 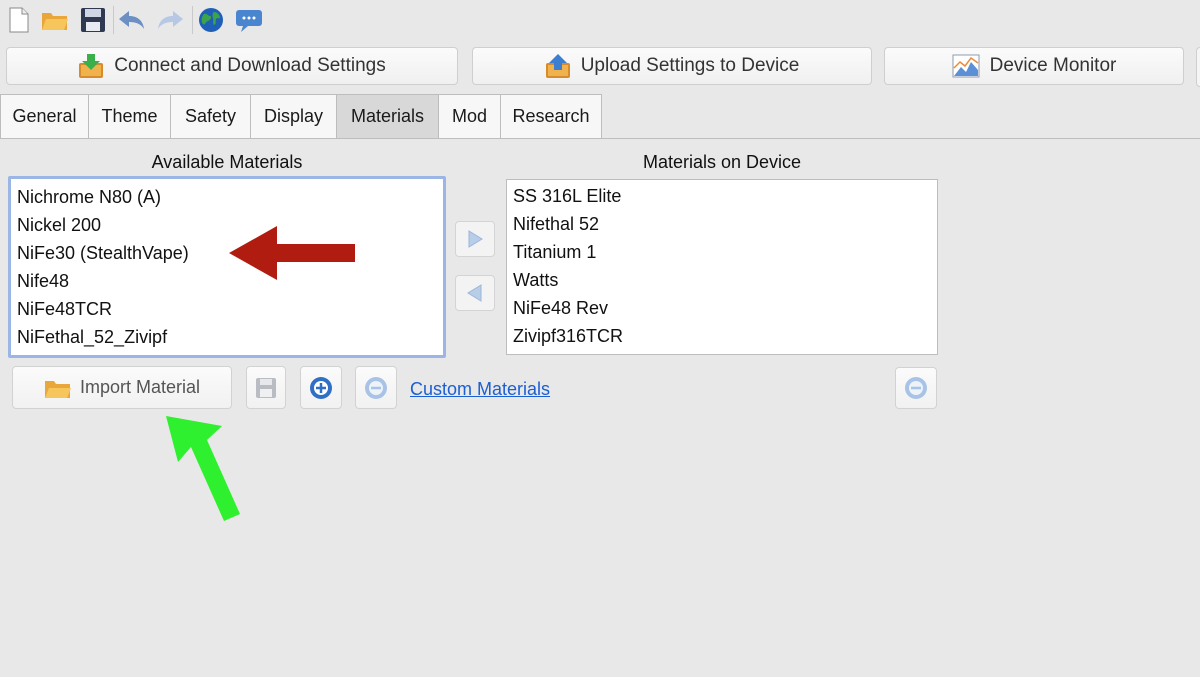 What do you see at coordinates (722, 336) in the screenshot?
I see `list-item: Zivipf316TCR` at bounding box center [722, 336].